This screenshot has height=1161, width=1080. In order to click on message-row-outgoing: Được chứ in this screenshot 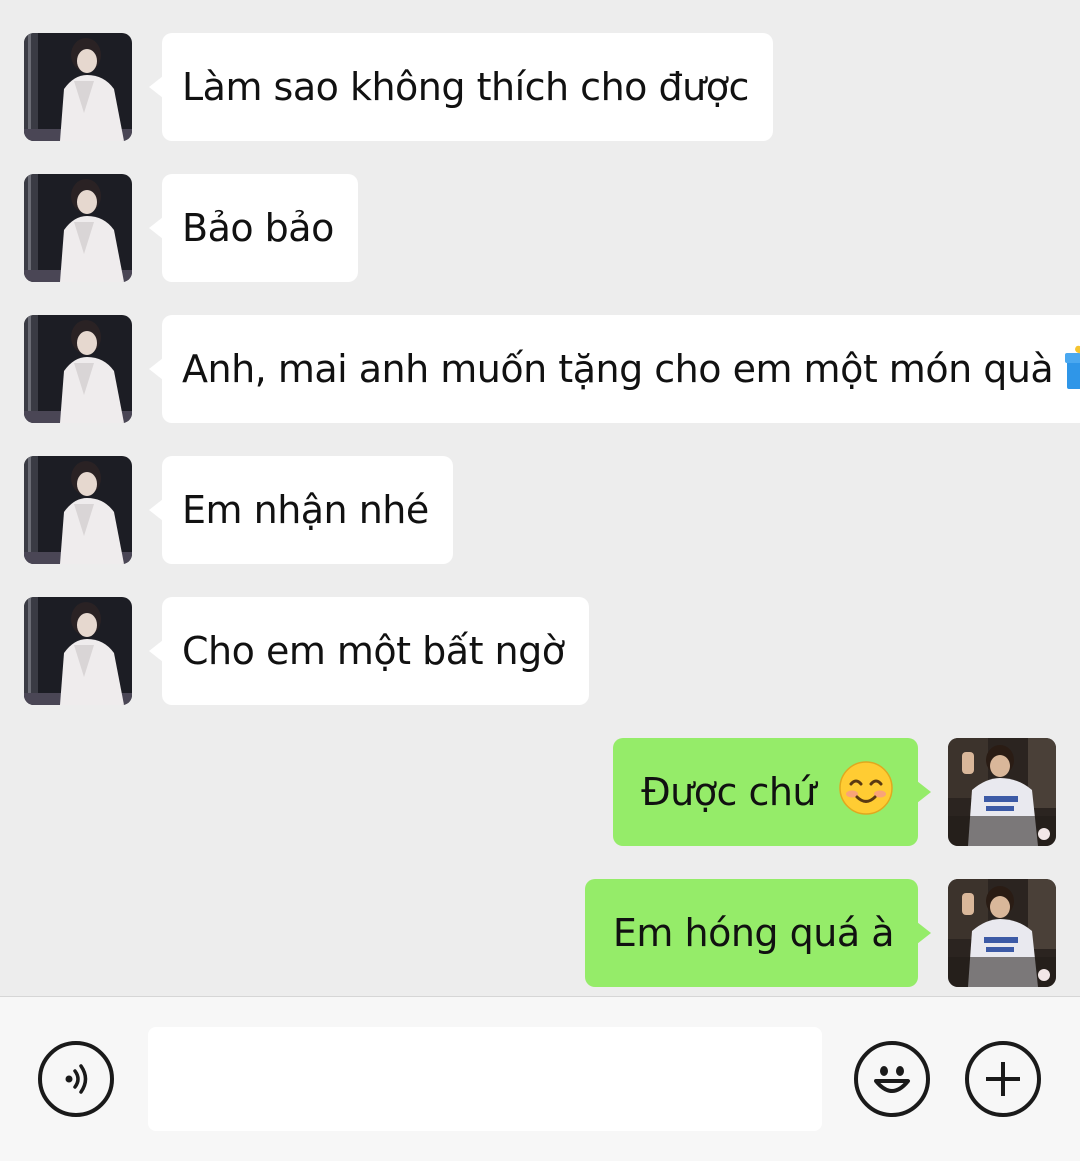, I will do `click(540, 792)`.